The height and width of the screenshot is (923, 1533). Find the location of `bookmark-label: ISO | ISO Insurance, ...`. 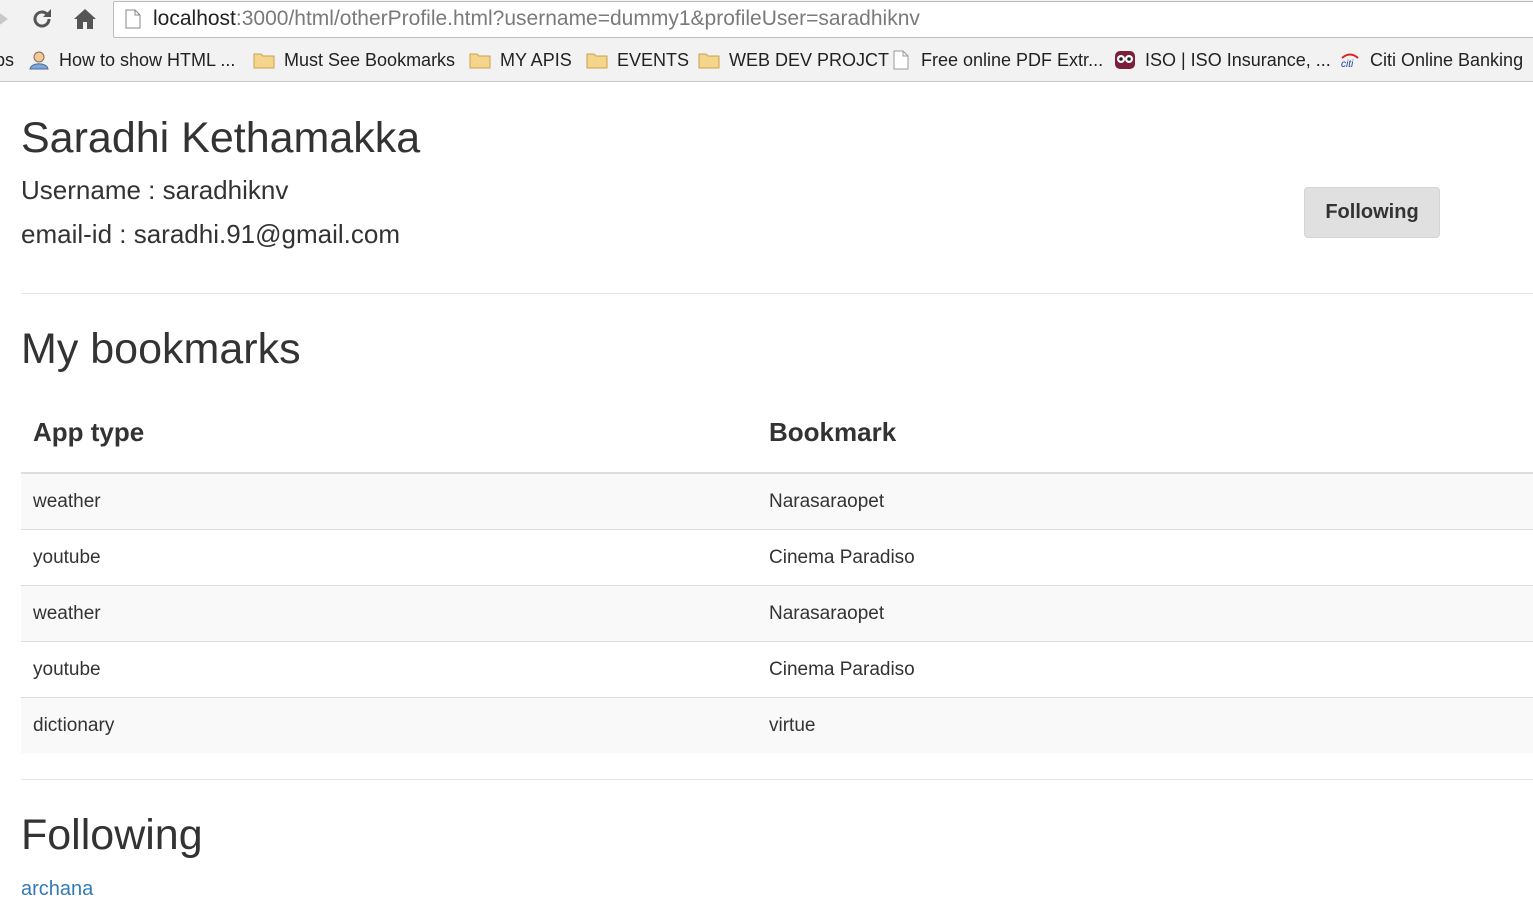

bookmark-label: ISO | ISO Insurance, ... is located at coordinates (1238, 59).